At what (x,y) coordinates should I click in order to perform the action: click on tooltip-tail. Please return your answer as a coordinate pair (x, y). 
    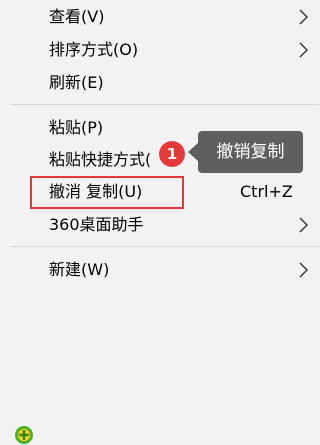
    Looking at the image, I should click on (193, 152).